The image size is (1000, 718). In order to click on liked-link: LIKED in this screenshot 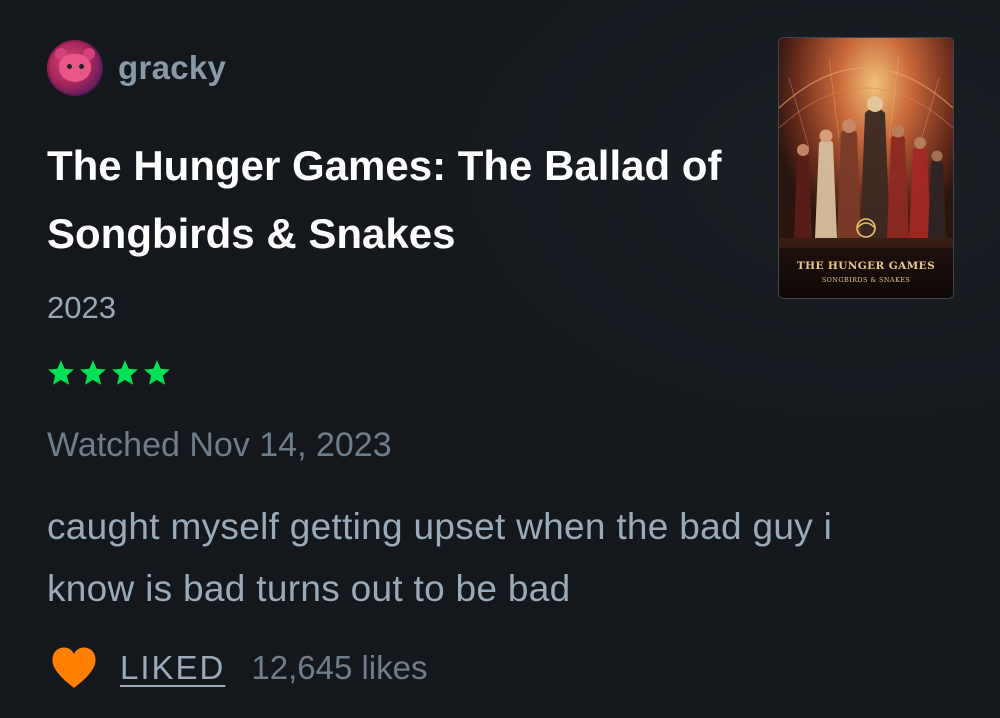, I will do `click(172, 668)`.